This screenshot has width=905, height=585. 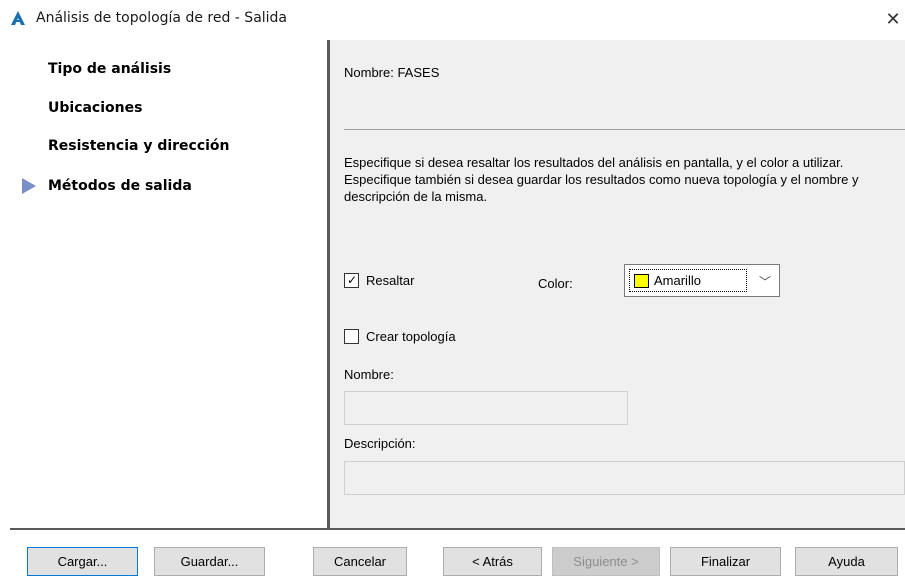 I want to click on chevron-down-icon: ﹀, so click(x=765, y=281).